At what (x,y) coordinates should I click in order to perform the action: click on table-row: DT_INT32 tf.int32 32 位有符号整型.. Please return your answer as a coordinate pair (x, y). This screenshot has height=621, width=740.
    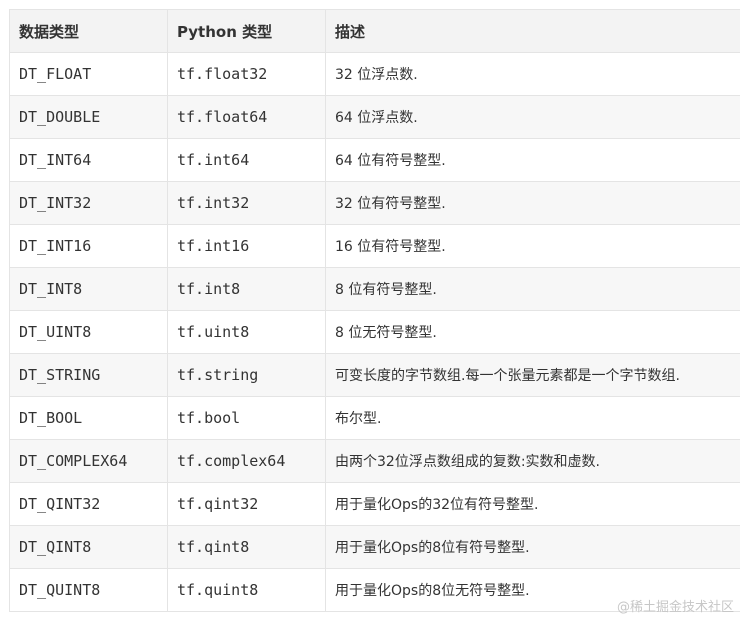
    Looking at the image, I should click on (374, 203).